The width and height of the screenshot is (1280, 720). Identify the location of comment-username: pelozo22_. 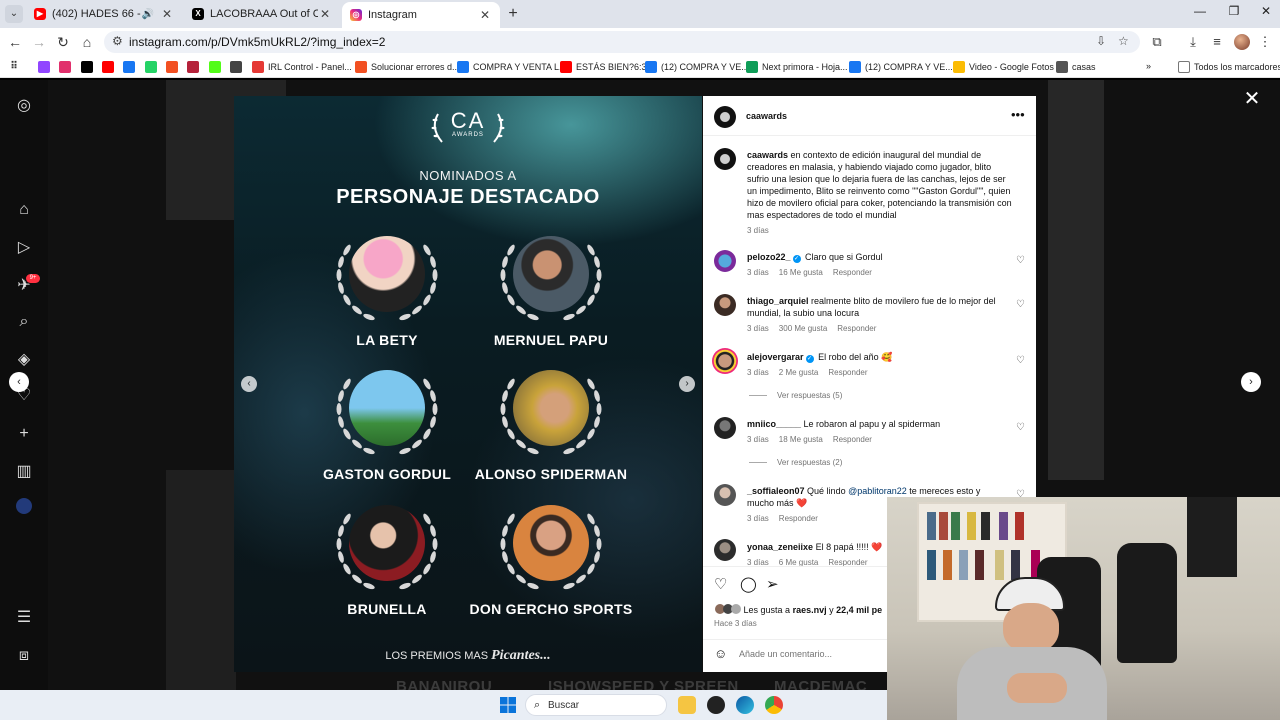
(769, 257).